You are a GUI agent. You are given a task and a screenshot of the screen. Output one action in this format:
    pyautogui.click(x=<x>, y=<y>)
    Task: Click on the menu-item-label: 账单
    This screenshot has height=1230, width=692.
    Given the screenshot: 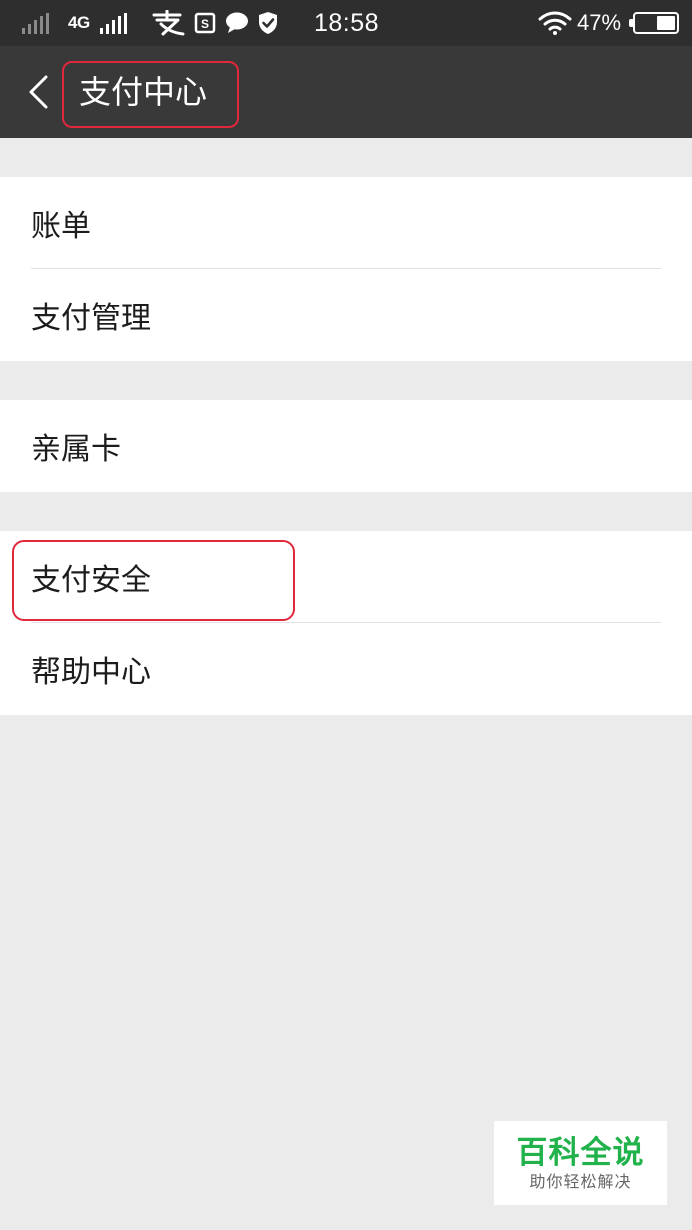 What is the action you would take?
    pyautogui.click(x=61, y=226)
    